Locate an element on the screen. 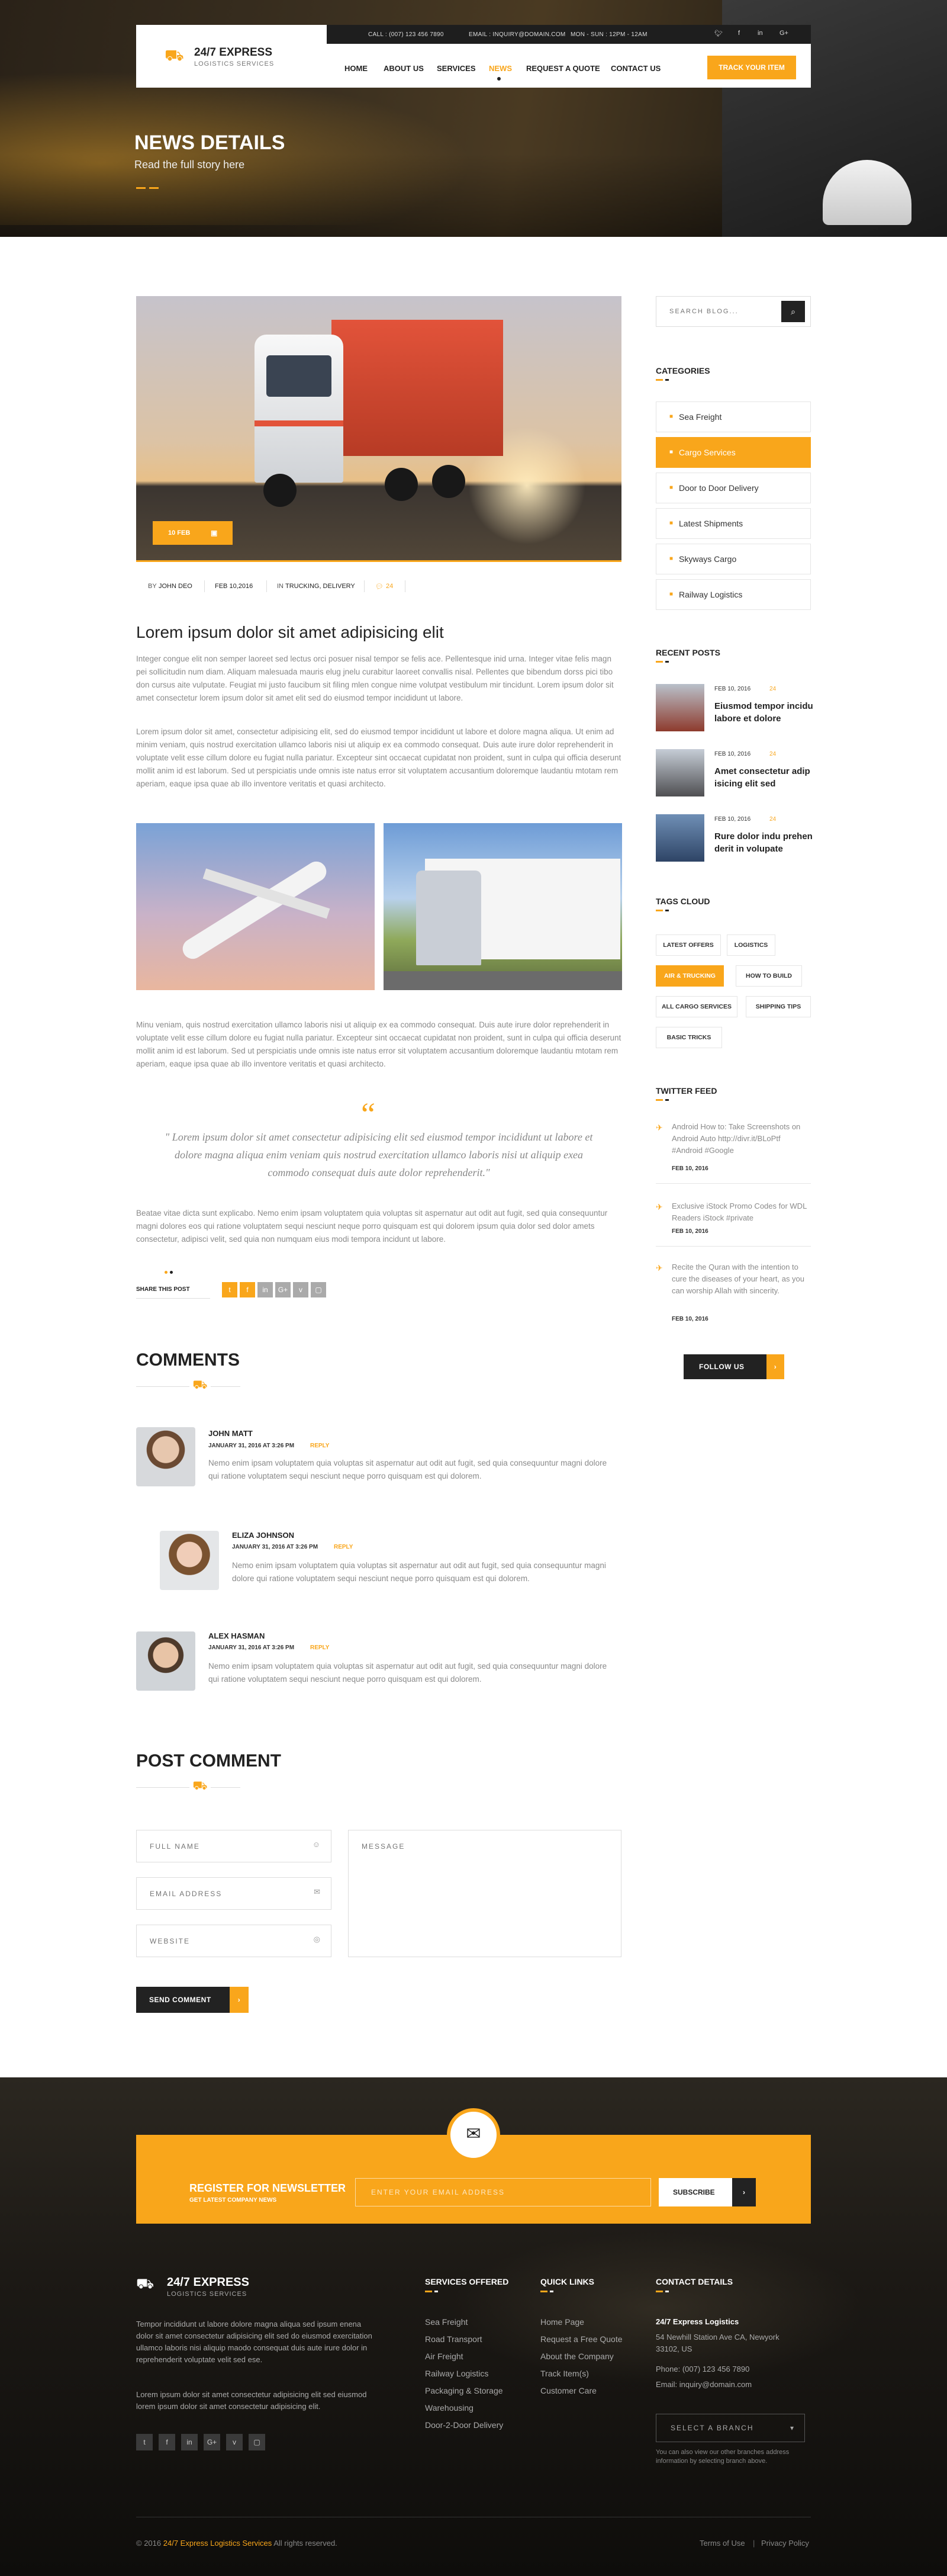 The image size is (947, 2576). footer-service-link: Railway Logistics is located at coordinates (457, 2373).